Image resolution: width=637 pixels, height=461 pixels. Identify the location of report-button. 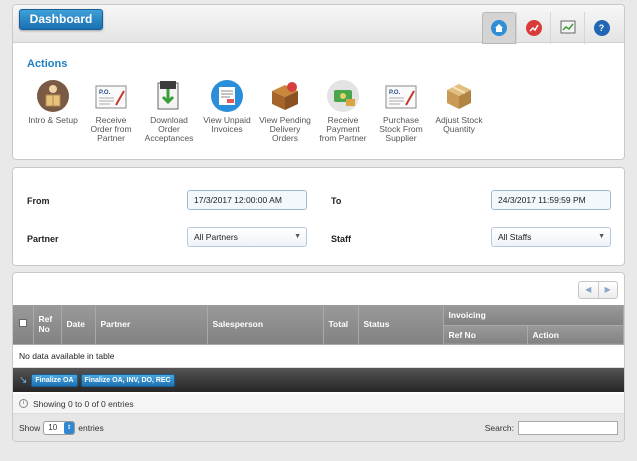
(567, 28).